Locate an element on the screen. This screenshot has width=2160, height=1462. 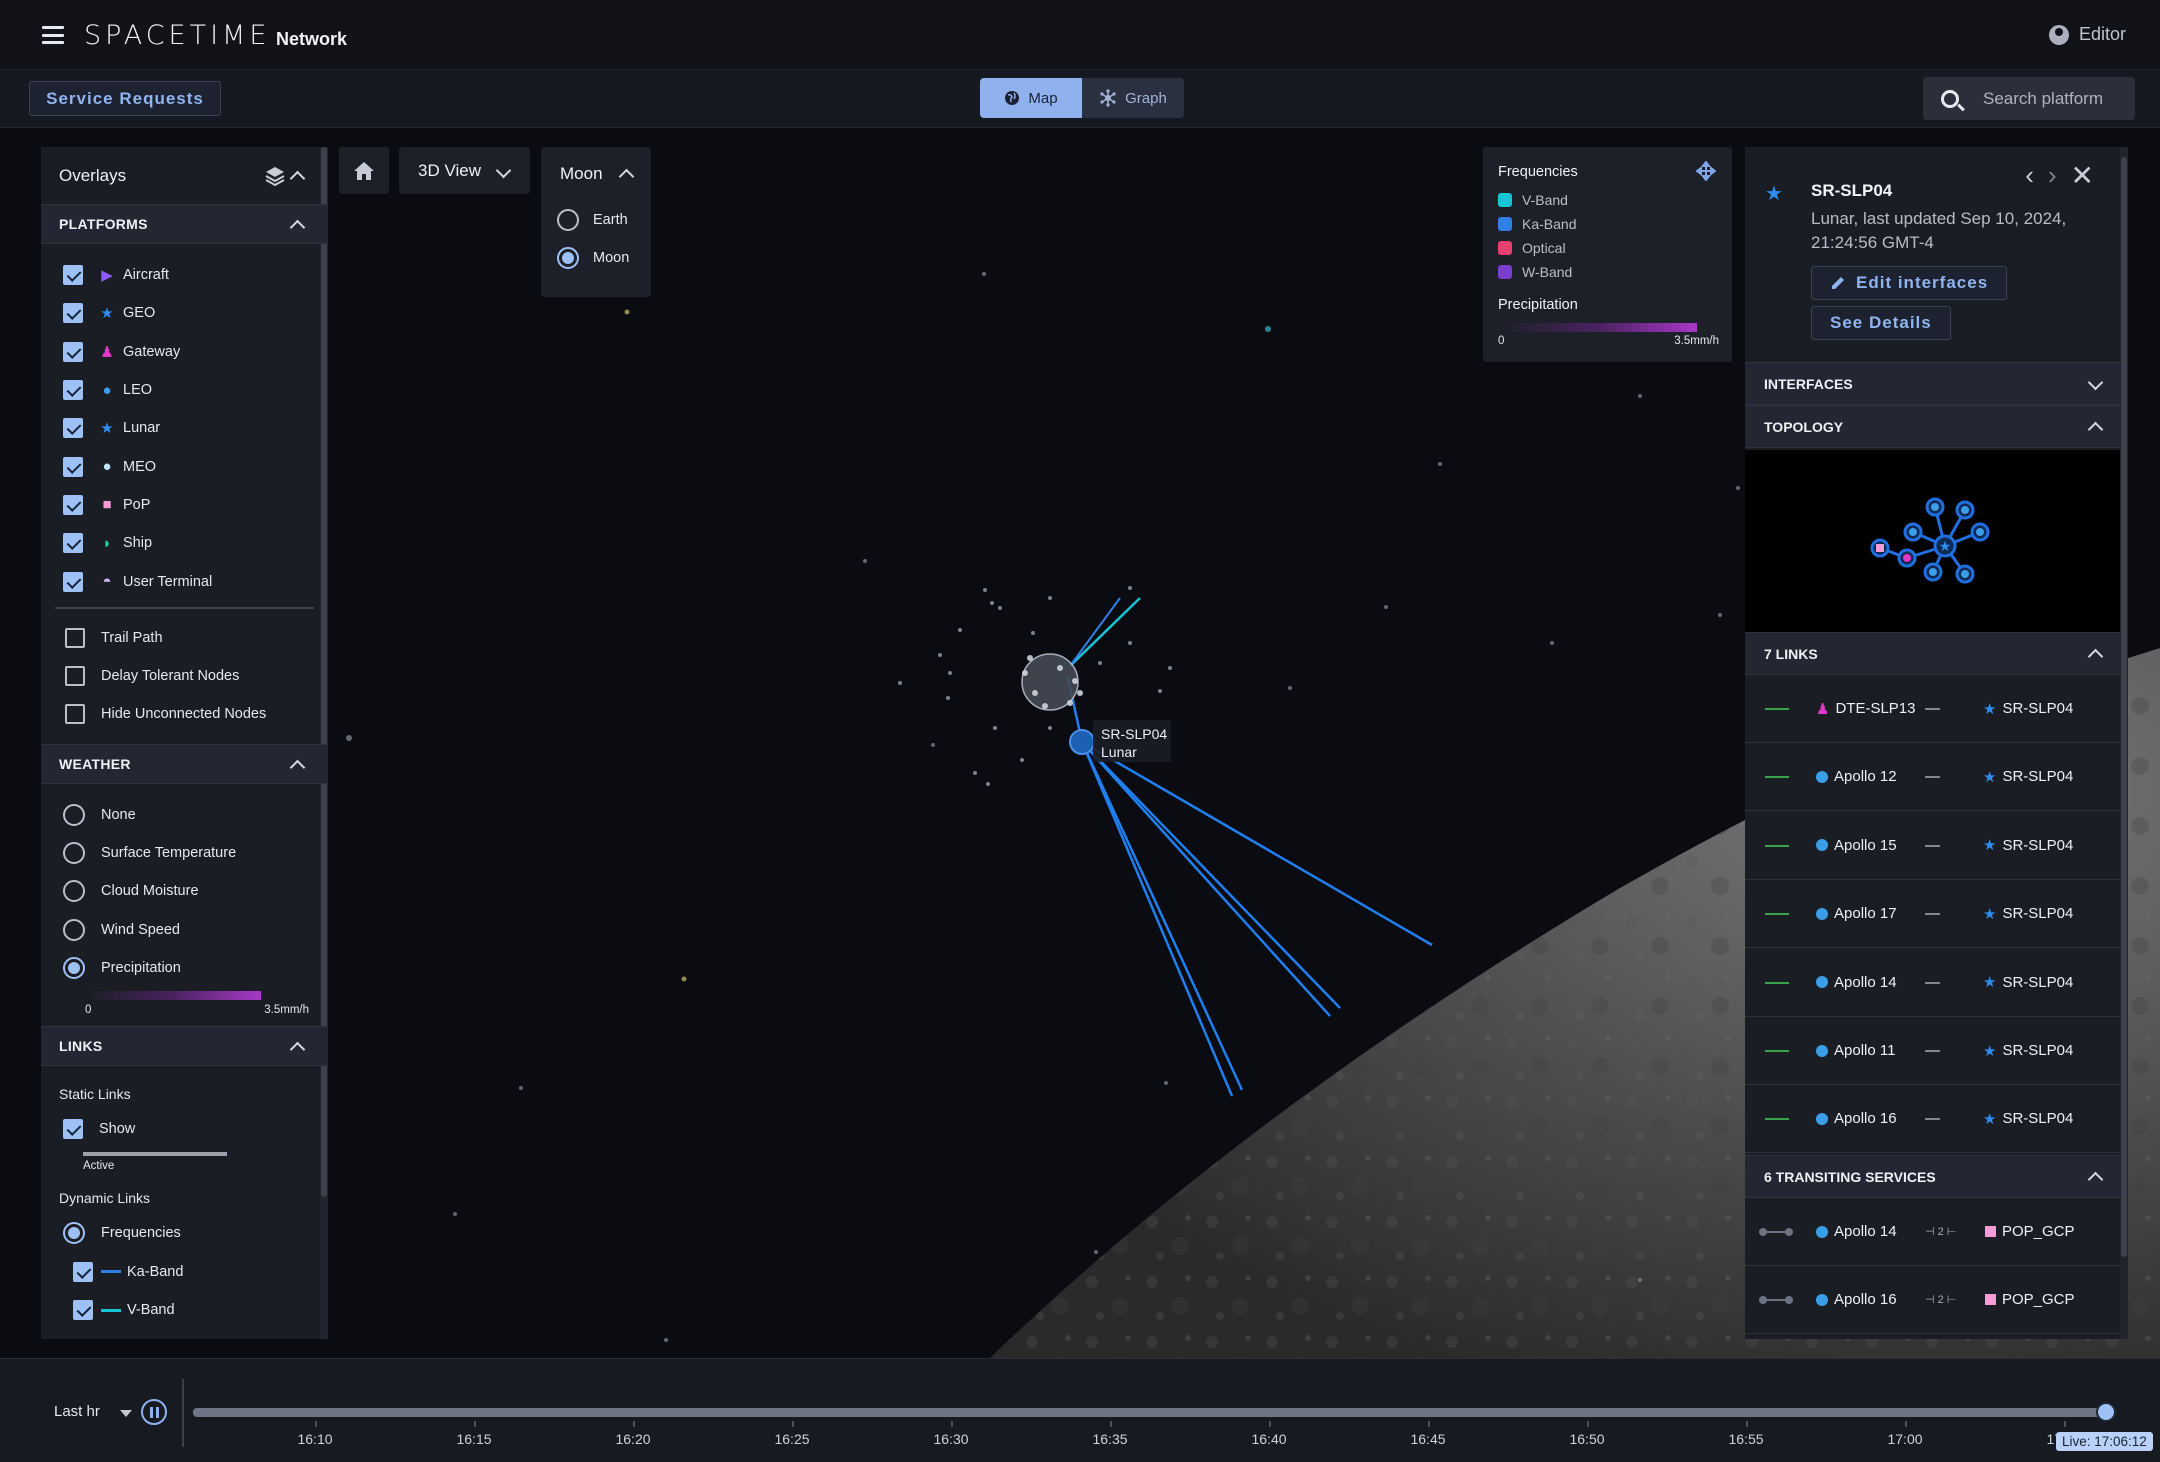
collapse-body-panel-icon is located at coordinates (626, 174).